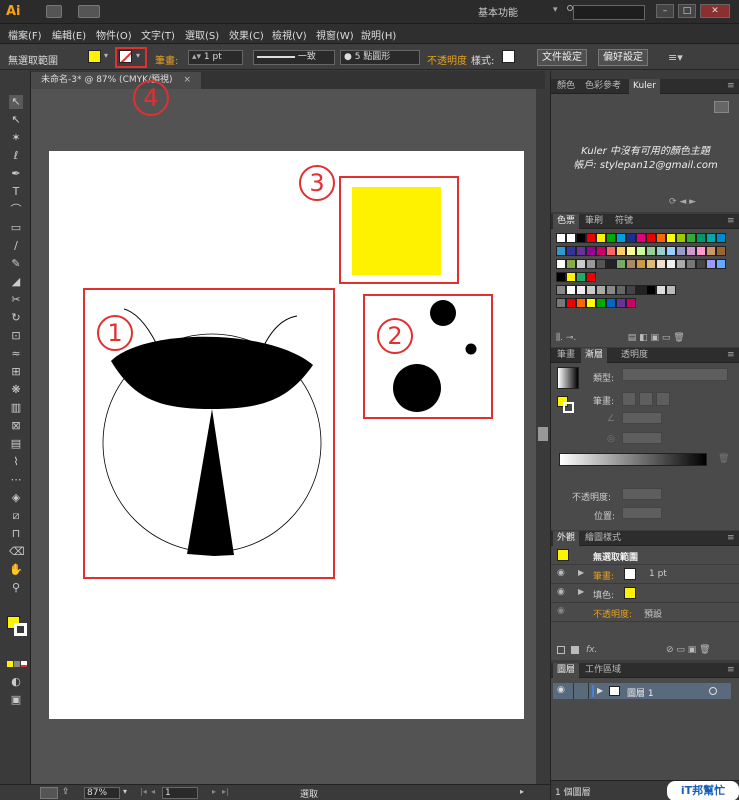 This screenshot has width=739, height=800. I want to click on scale-tool-icon: ⊡, so click(16, 336).